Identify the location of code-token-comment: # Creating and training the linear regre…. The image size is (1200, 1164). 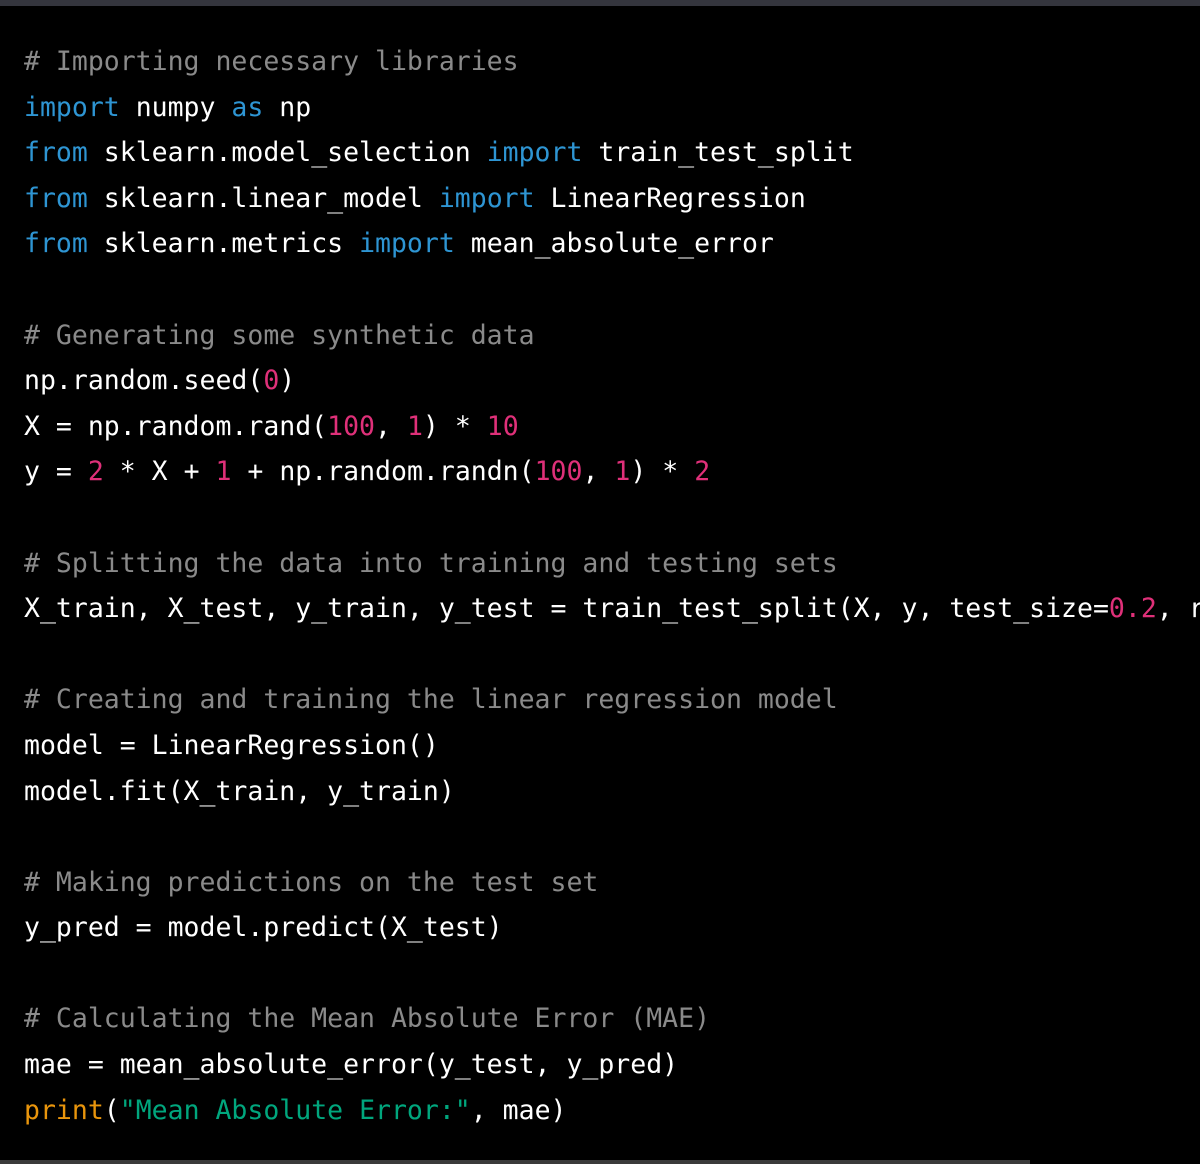
(431, 700).